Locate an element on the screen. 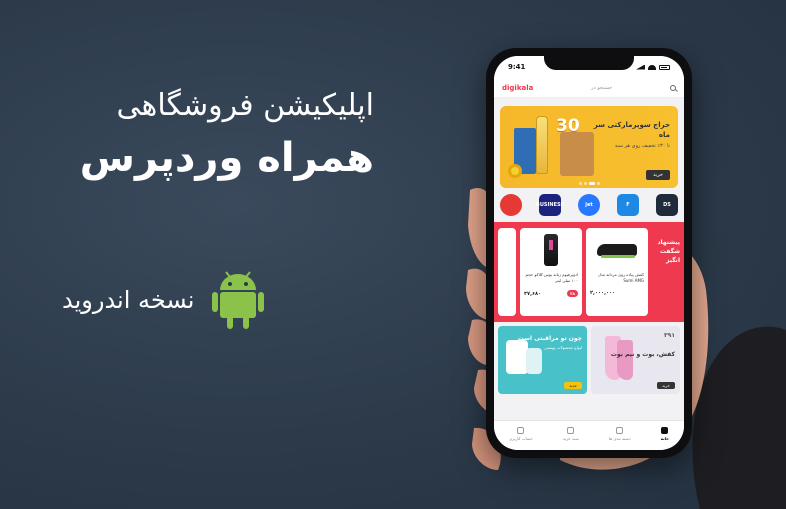  categories-icon is located at coordinates (620, 430).